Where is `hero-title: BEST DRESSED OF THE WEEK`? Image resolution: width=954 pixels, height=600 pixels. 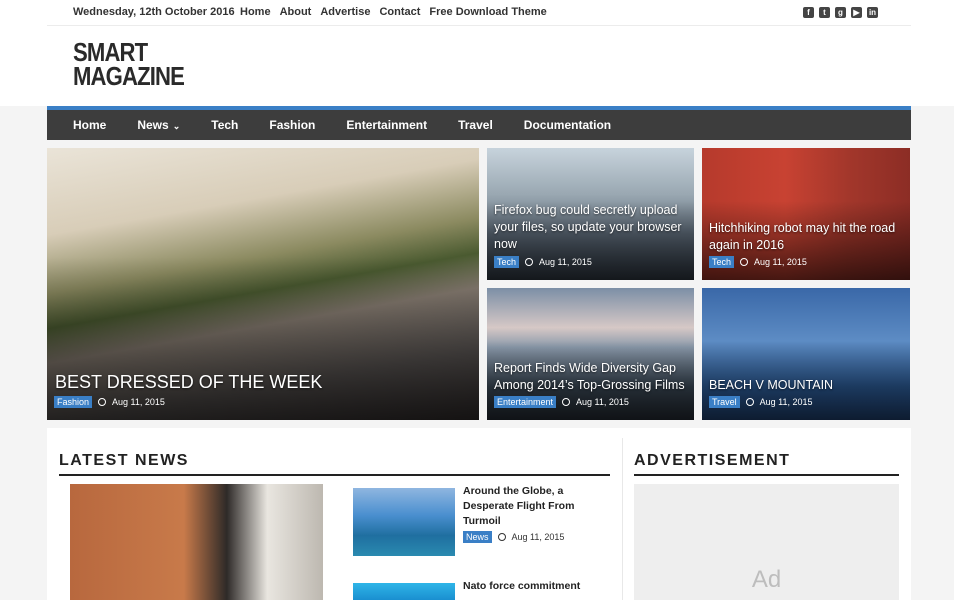
hero-title: BEST DRESSED OF THE WEEK is located at coordinates (188, 382).